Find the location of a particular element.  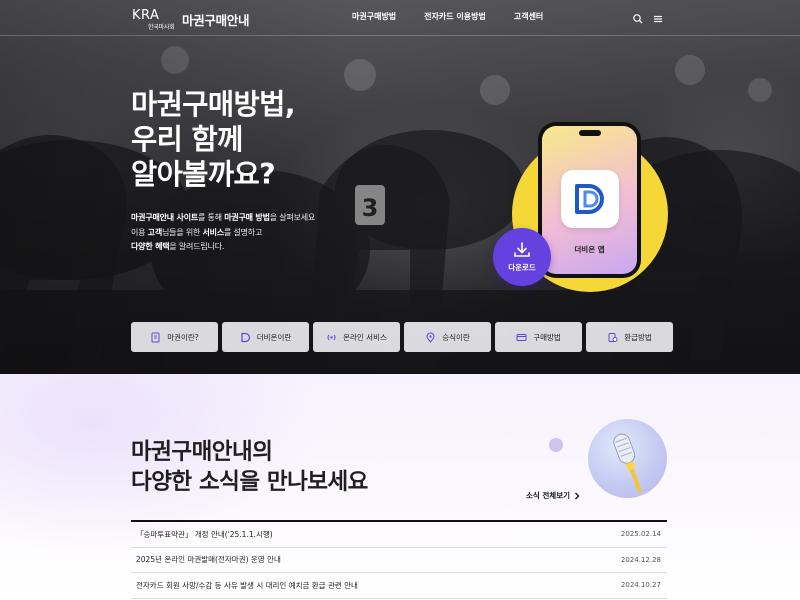

quick-menu: 마권이란? 더비온이란 온라인 서비스 승식이란 구매방법 환급방법 is located at coordinates (402, 337).